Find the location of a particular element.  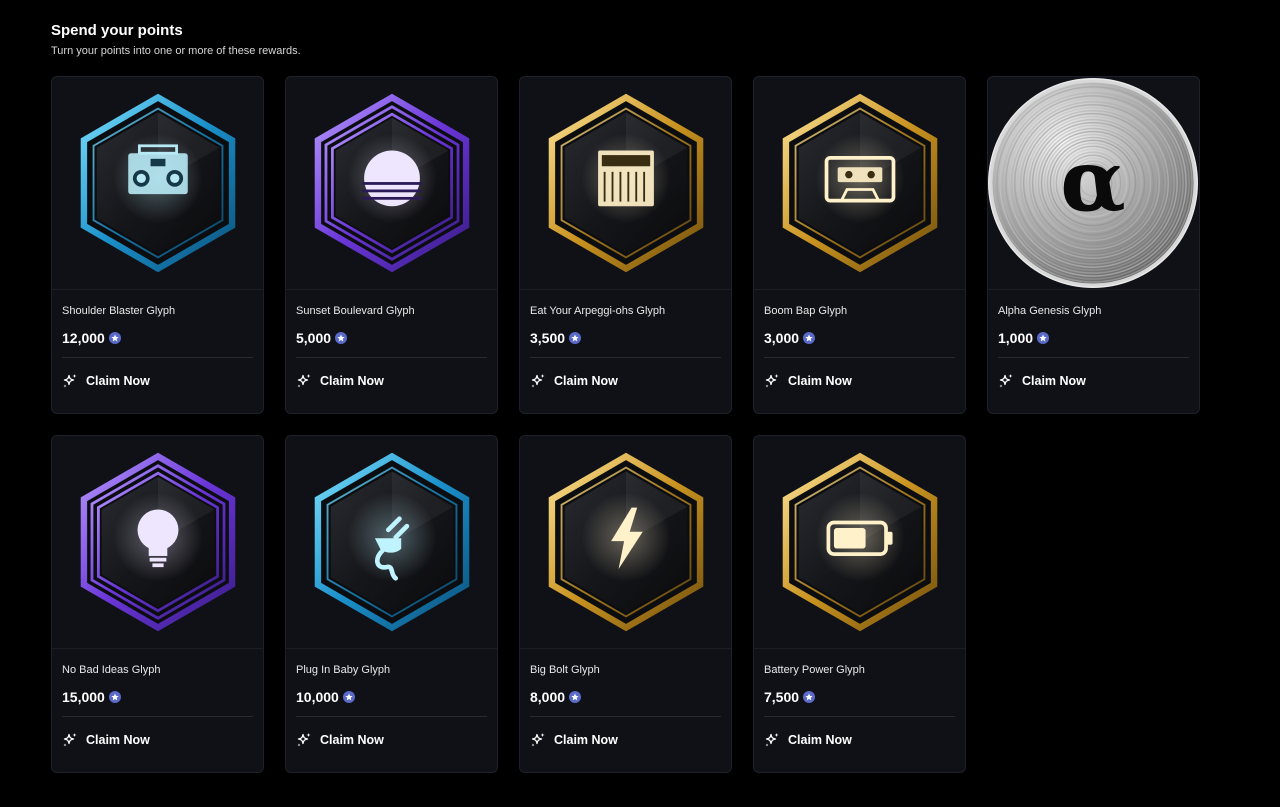

alpha-glyph-text: α is located at coordinates (1093, 182).